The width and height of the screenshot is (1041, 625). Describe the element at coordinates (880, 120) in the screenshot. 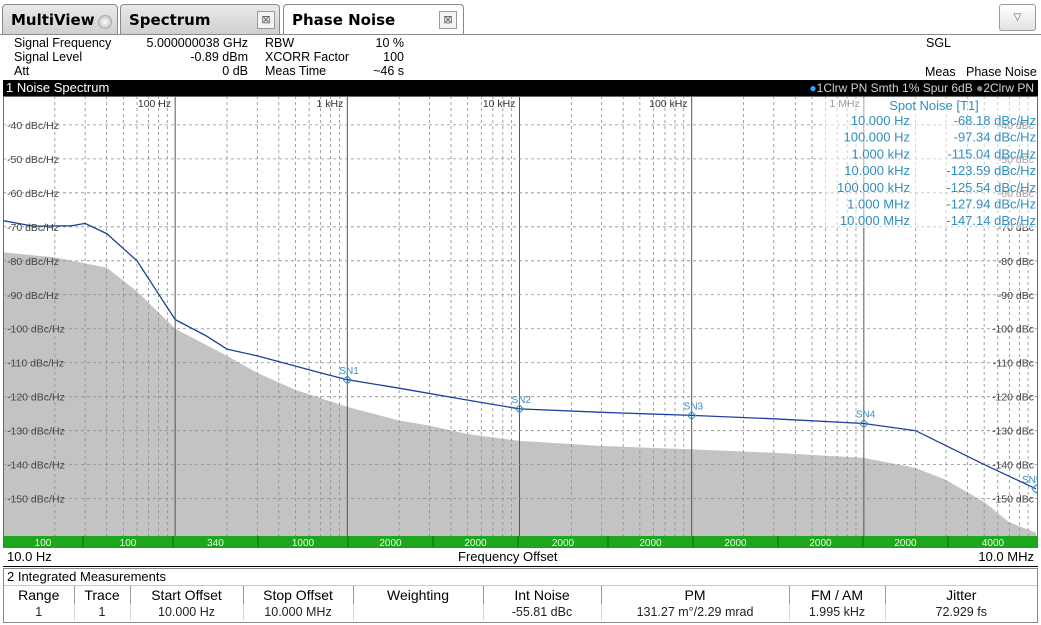

I see `spot-noise-offset: 10.000 Hz` at that location.